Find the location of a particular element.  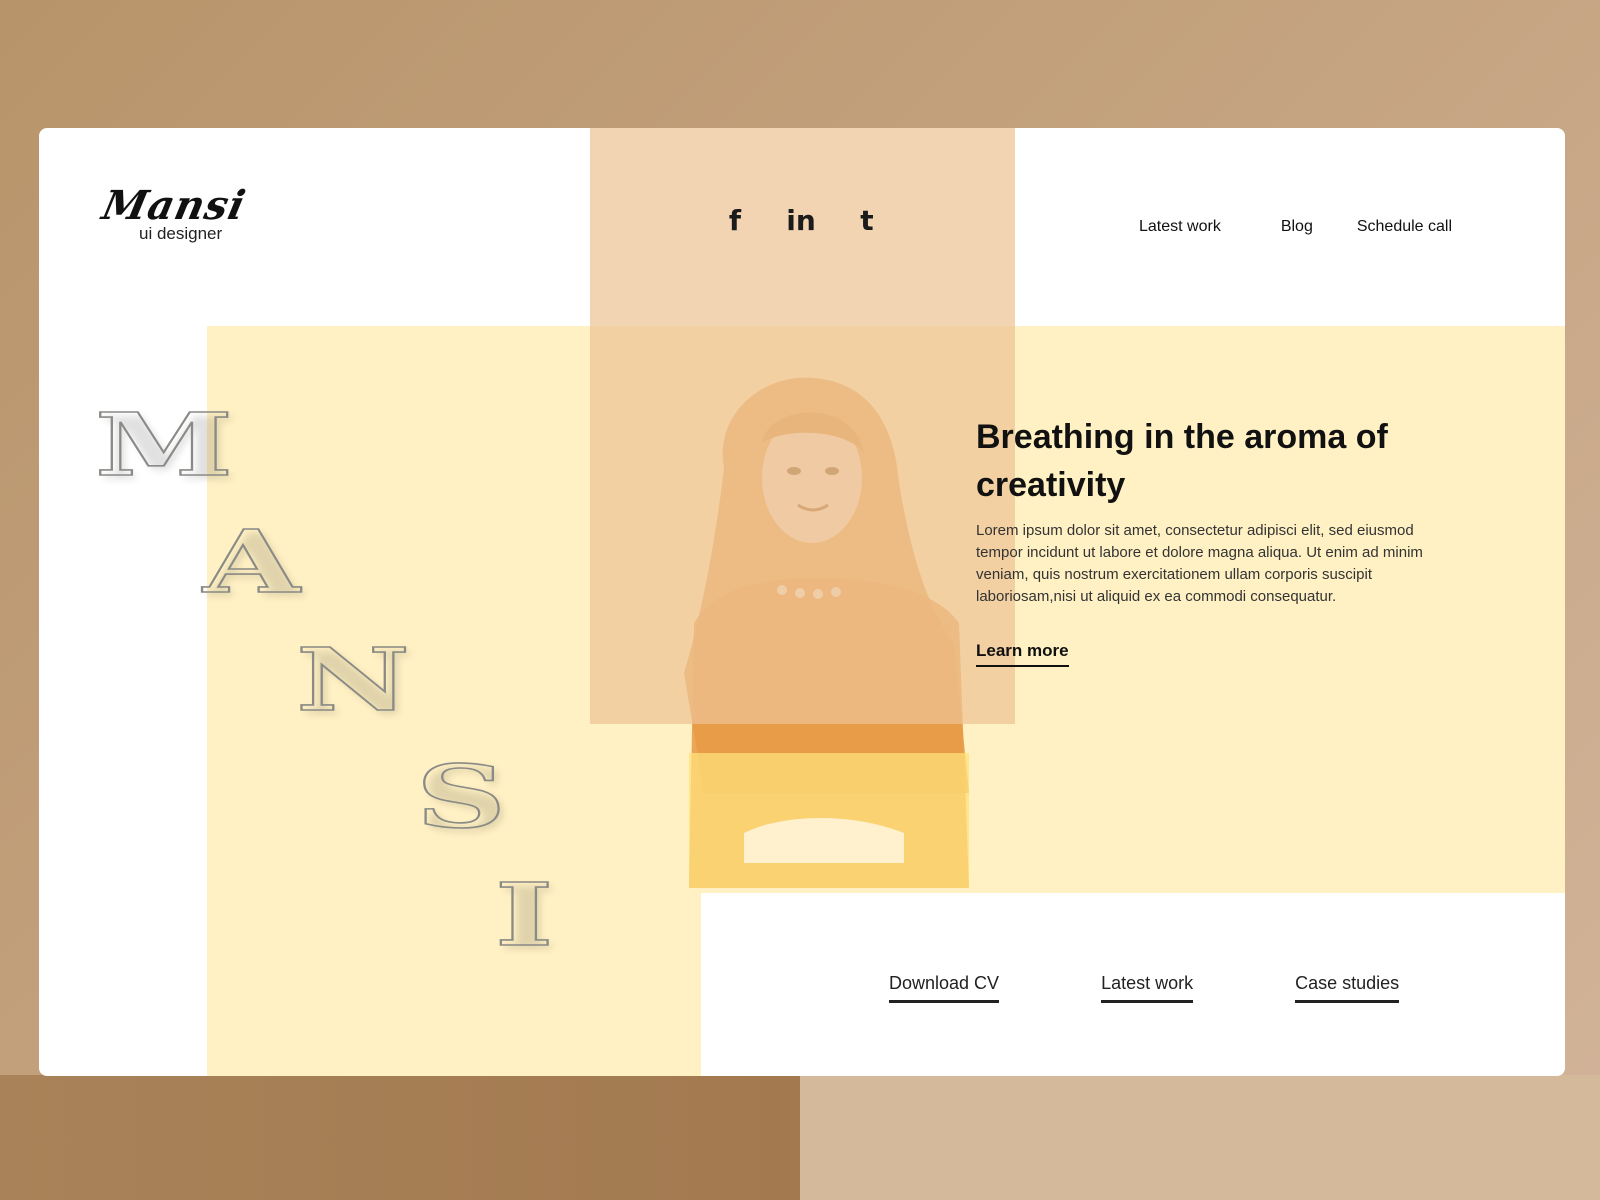

hero-title: Breathing in the aroma of creativity is located at coordinates (1182, 461).